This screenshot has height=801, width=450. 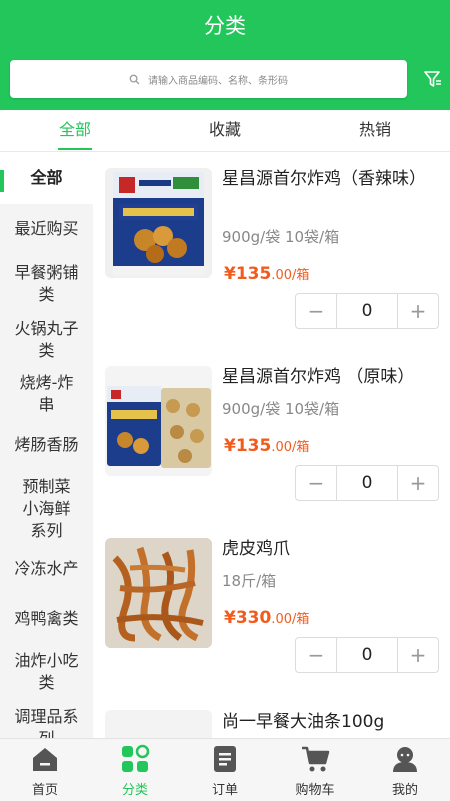 I want to click on filter-button, so click(x=433, y=79).